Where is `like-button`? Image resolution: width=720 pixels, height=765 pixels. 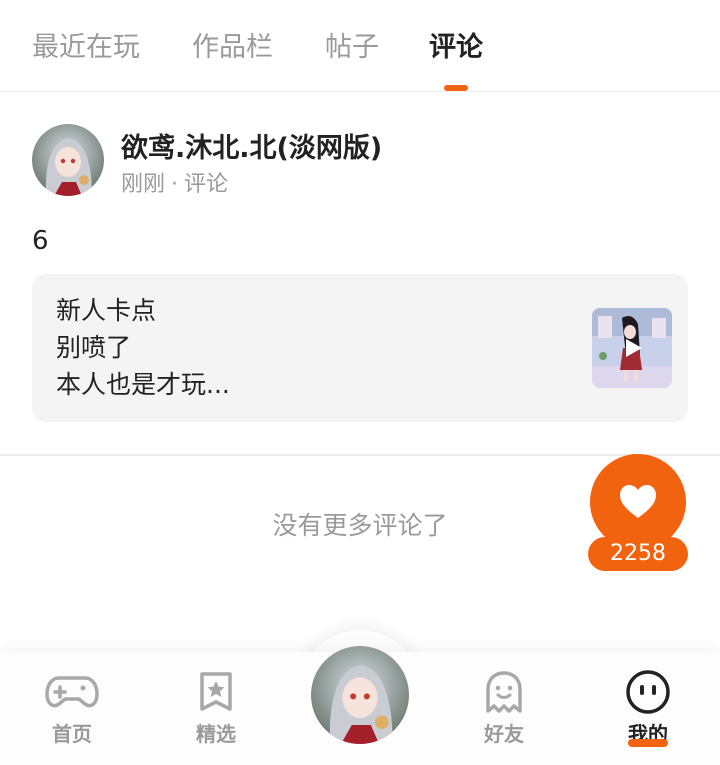
like-button is located at coordinates (638, 502).